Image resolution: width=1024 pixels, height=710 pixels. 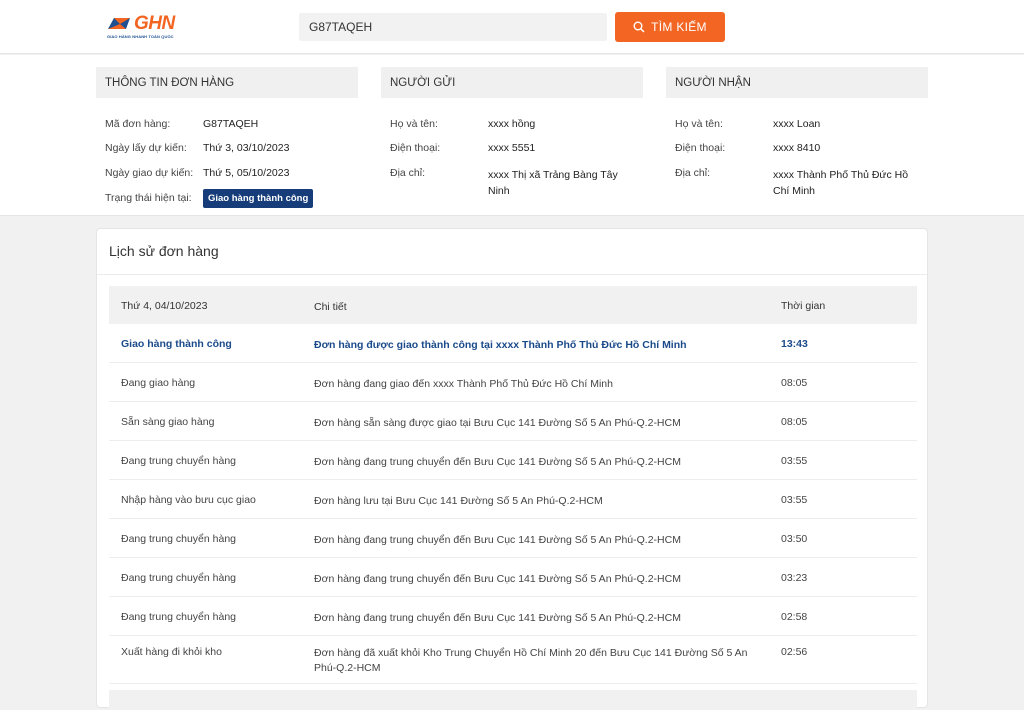 What do you see at coordinates (512, 124) in the screenshot?
I see `sender-name-value: xxxx hồng` at bounding box center [512, 124].